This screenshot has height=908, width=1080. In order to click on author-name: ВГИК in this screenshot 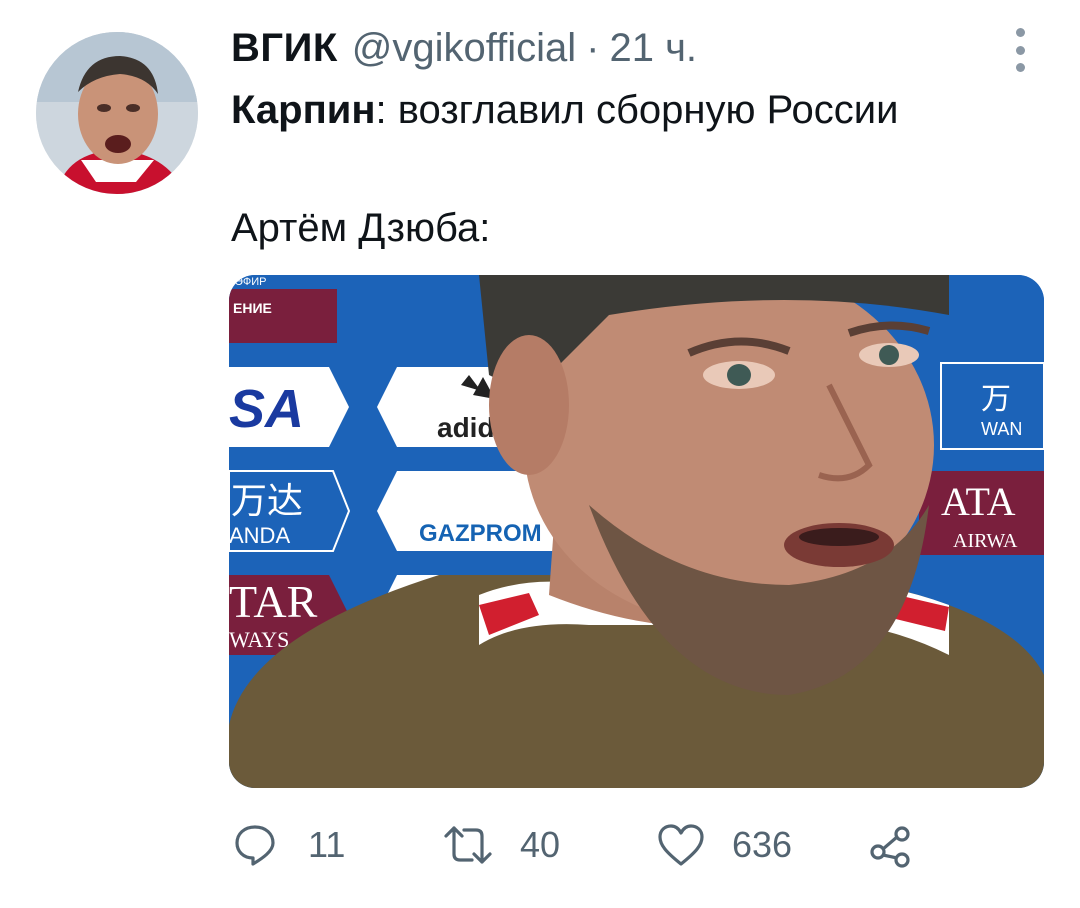, I will do `click(284, 48)`.